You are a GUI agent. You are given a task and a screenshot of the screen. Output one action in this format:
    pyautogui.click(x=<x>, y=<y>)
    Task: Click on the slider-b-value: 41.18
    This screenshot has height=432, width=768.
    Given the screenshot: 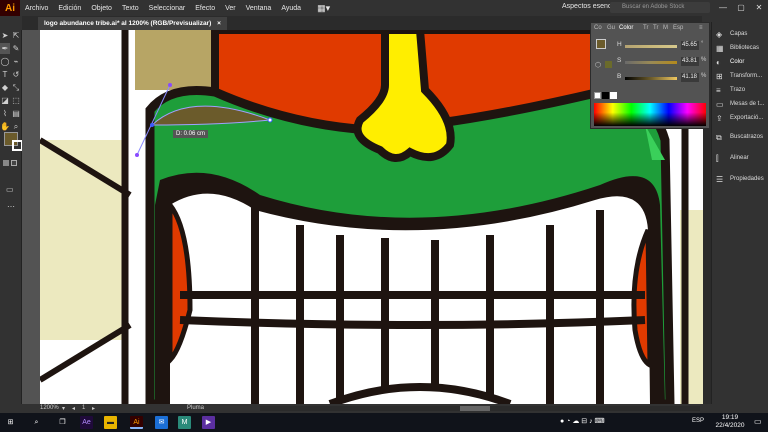 What is the action you would take?
    pyautogui.click(x=690, y=77)
    